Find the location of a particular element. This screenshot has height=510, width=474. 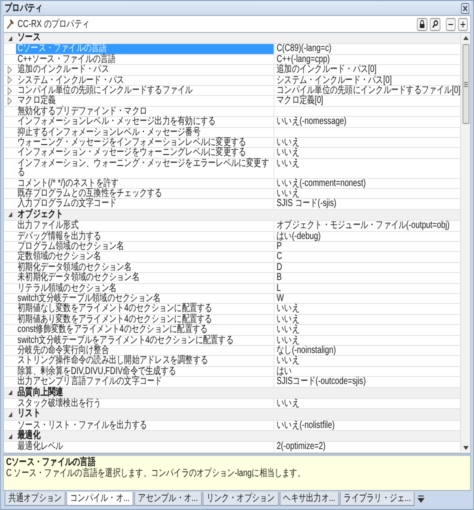

property-name: 初期値あり変数をアライメント4のセクションに配置する is located at coordinates (145, 319).